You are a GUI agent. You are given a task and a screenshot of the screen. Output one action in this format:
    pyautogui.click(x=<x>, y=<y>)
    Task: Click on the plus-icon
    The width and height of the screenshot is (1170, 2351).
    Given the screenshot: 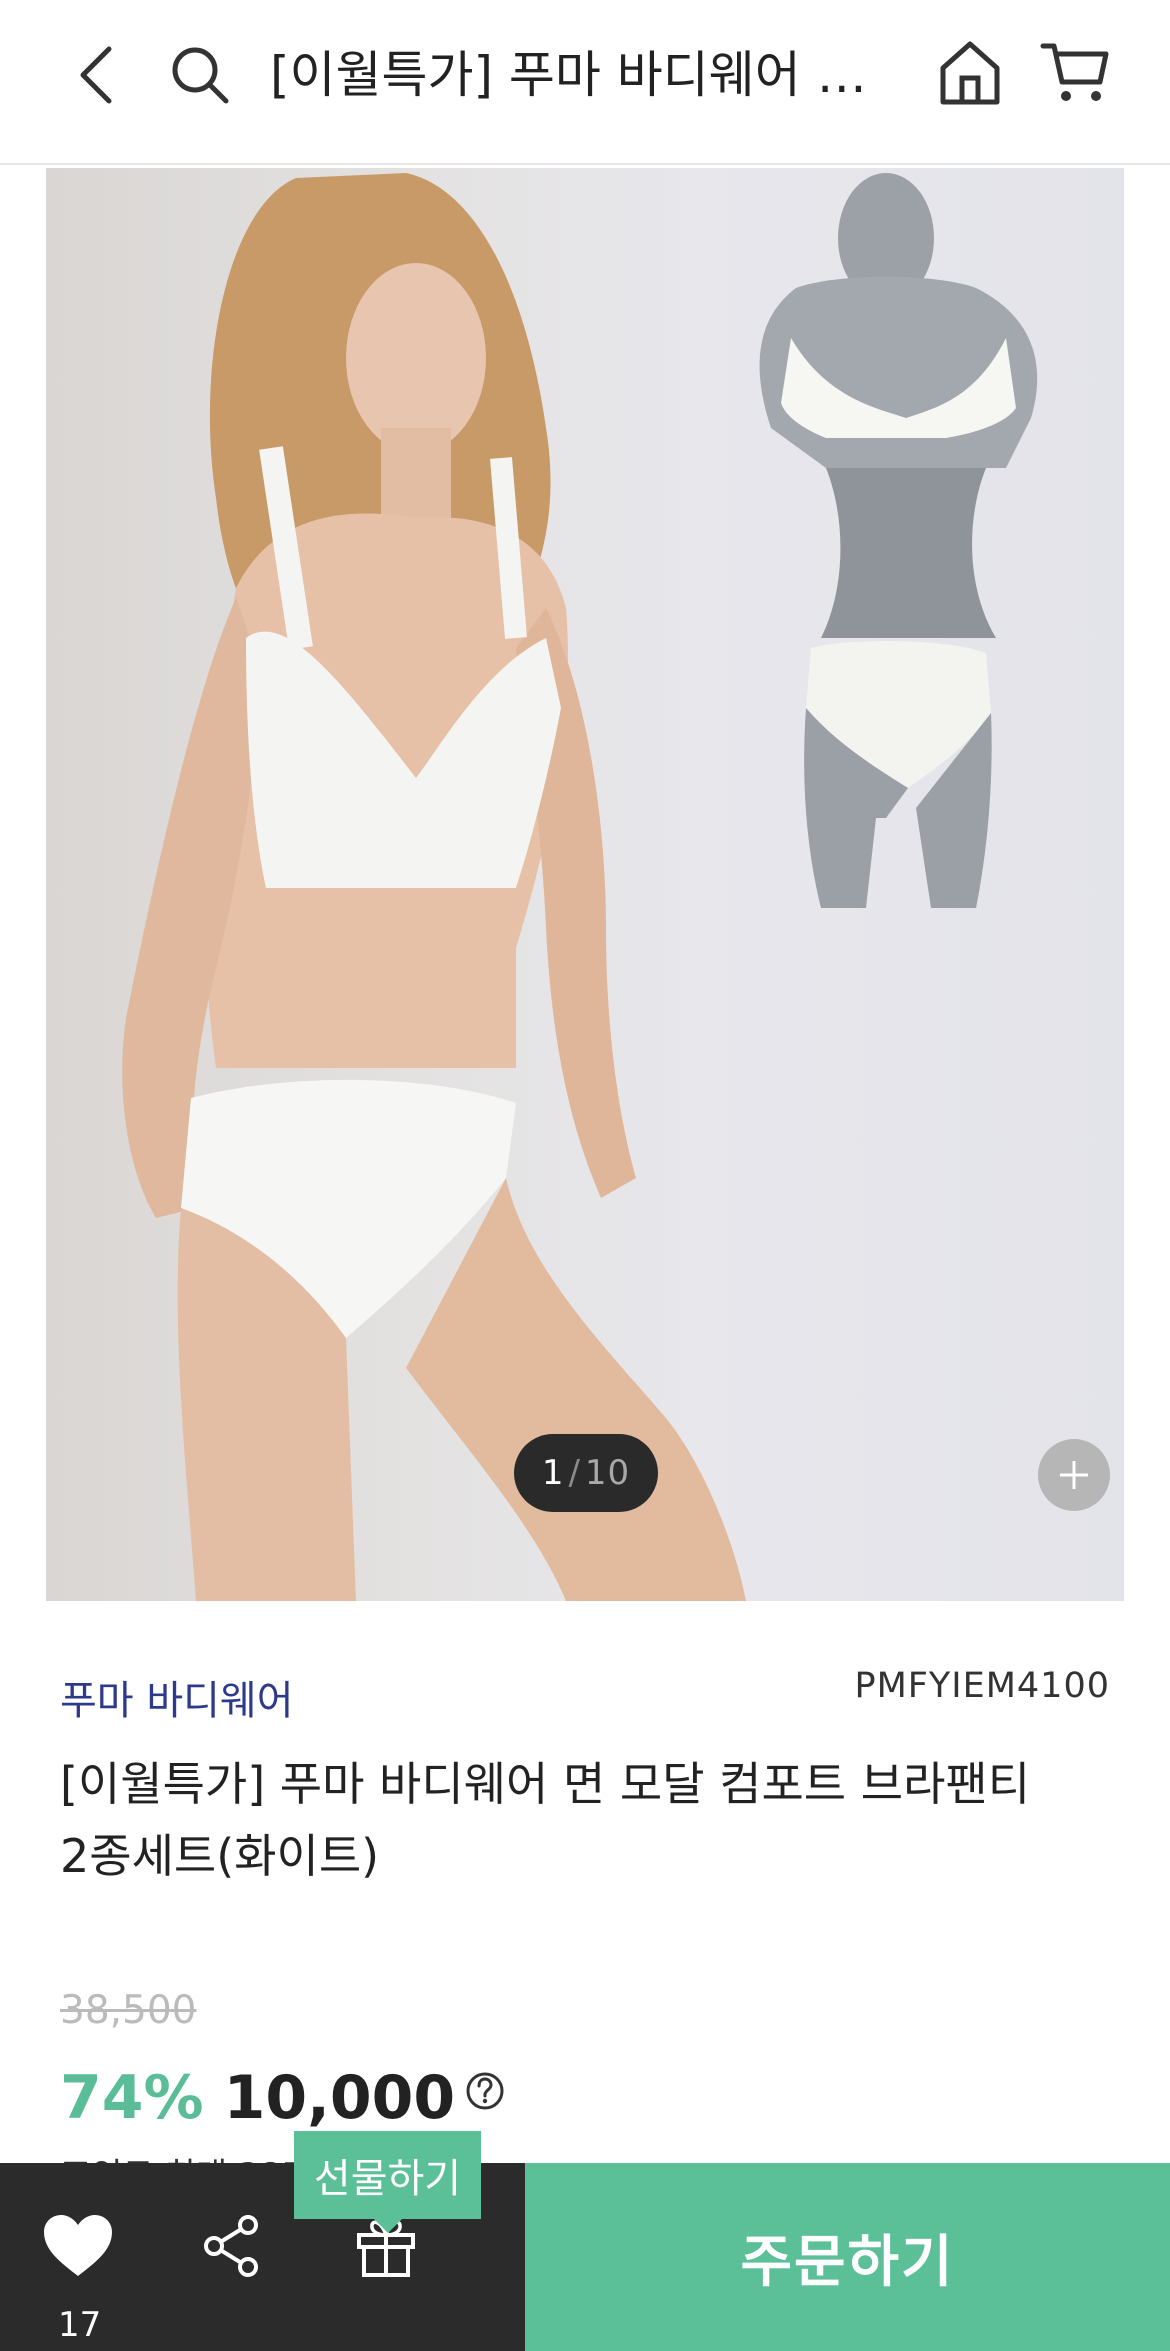 What is the action you would take?
    pyautogui.click(x=1074, y=1475)
    